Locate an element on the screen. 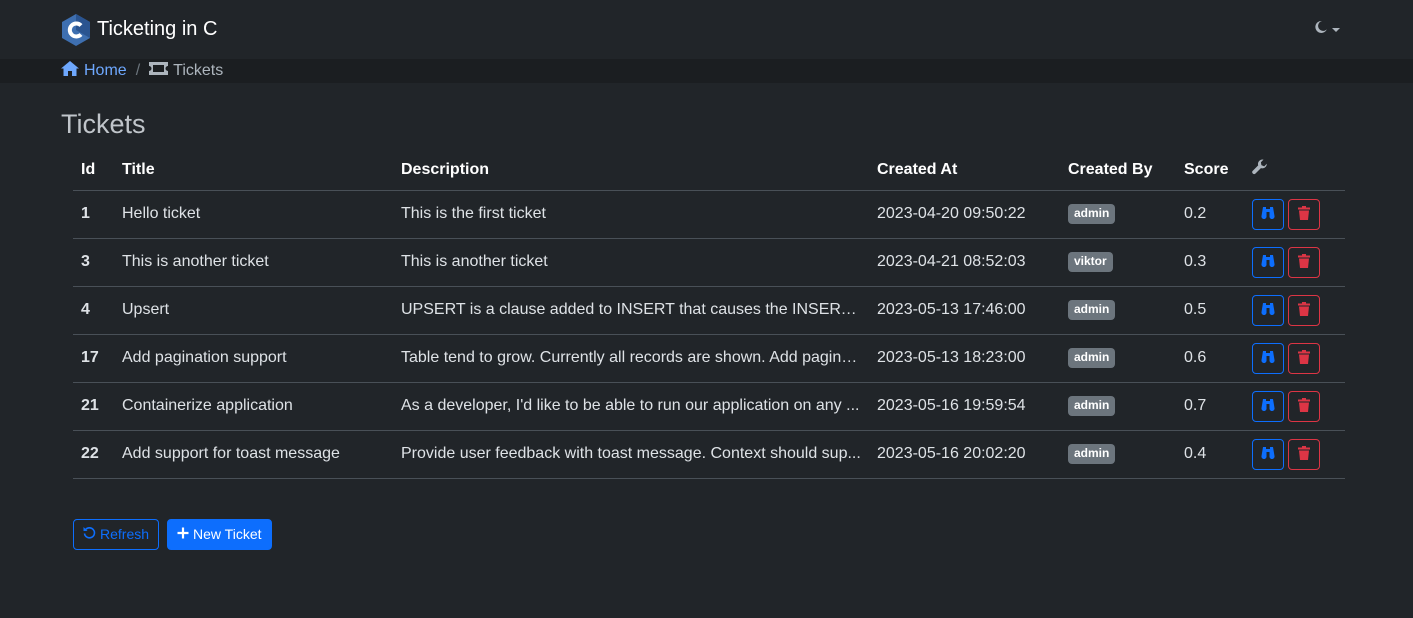 The image size is (1413, 618). navbar: Ticketing in C is located at coordinates (706, 29).